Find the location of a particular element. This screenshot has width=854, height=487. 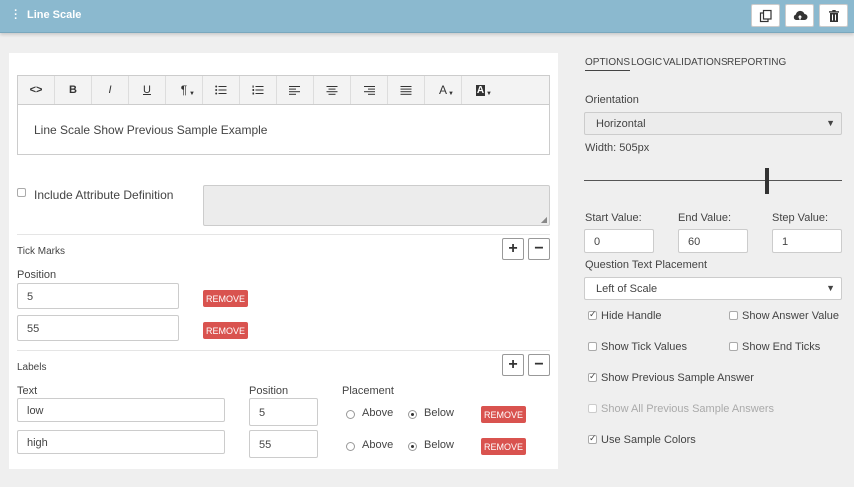

align-right-icon is located at coordinates (369, 90).